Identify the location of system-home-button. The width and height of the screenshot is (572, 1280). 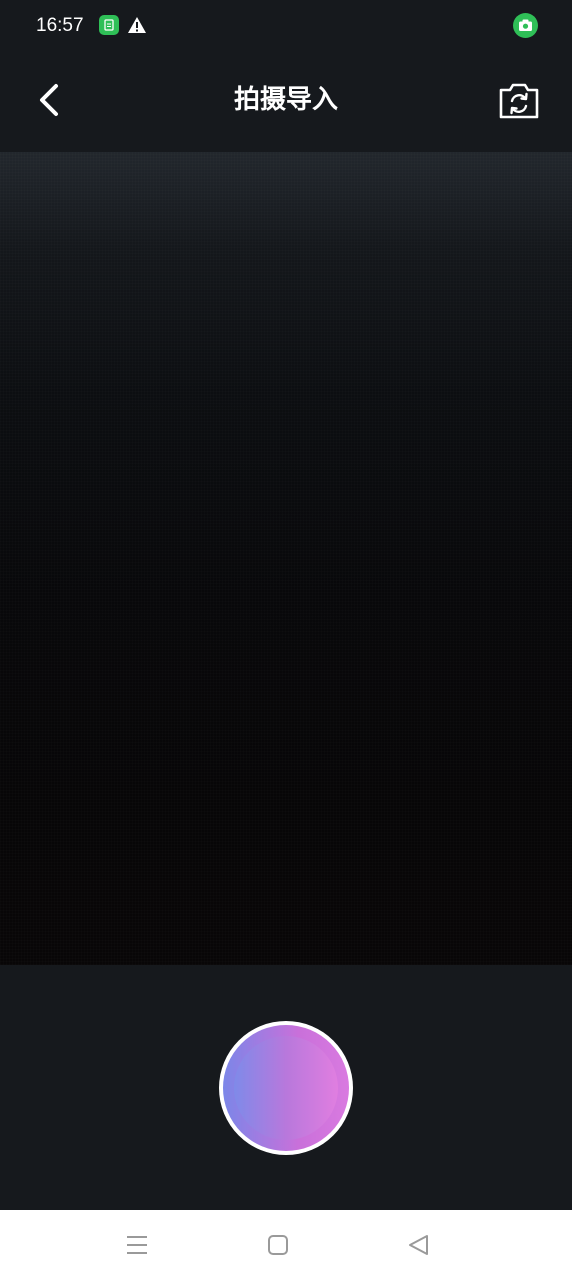
(278, 1245).